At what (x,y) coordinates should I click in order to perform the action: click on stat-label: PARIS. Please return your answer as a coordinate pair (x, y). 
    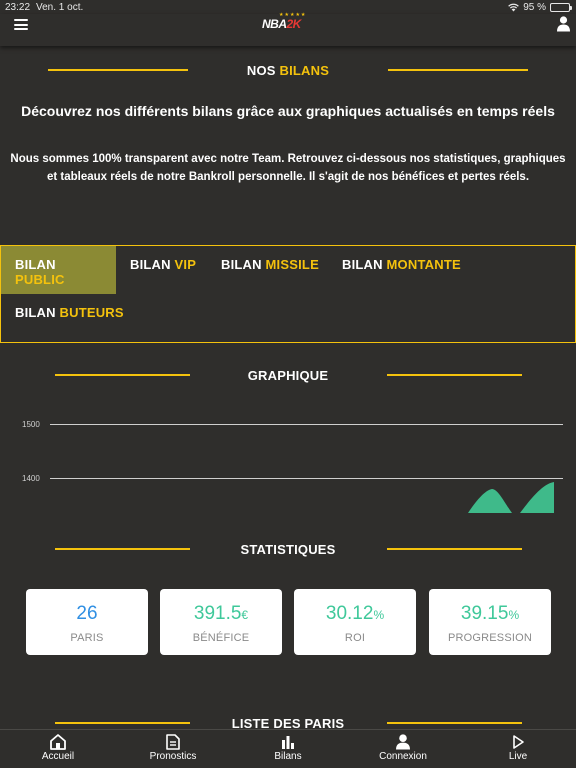
    Looking at the image, I should click on (87, 638).